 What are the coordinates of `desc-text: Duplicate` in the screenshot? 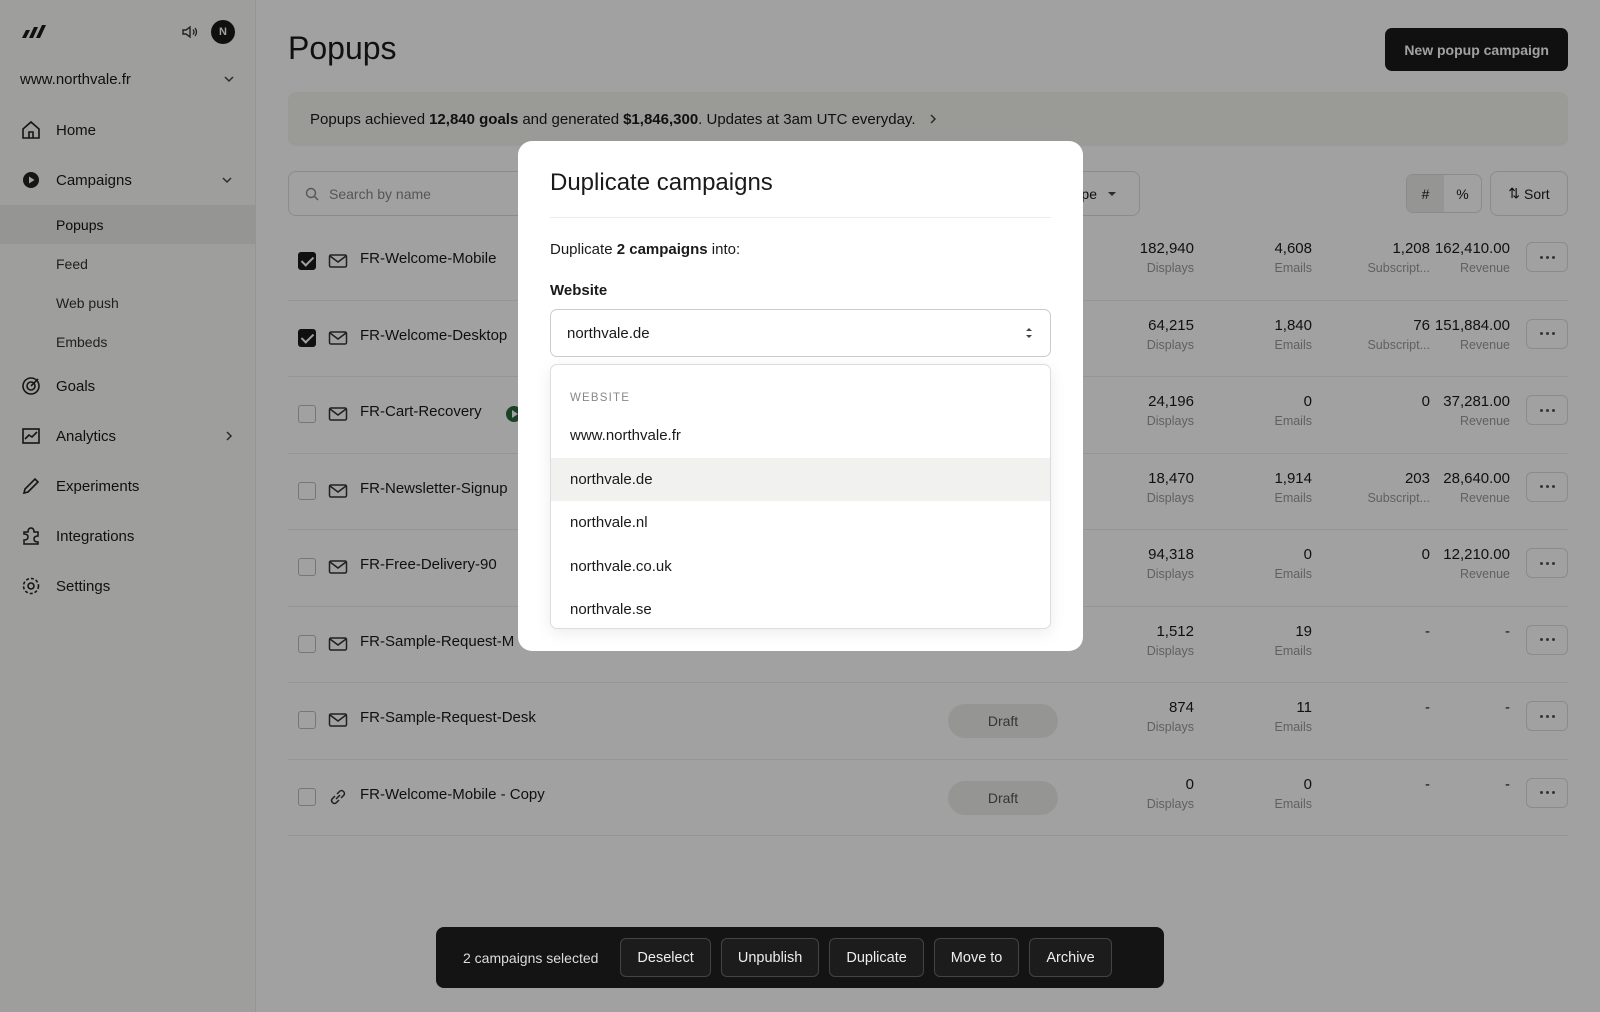 It's located at (581, 249).